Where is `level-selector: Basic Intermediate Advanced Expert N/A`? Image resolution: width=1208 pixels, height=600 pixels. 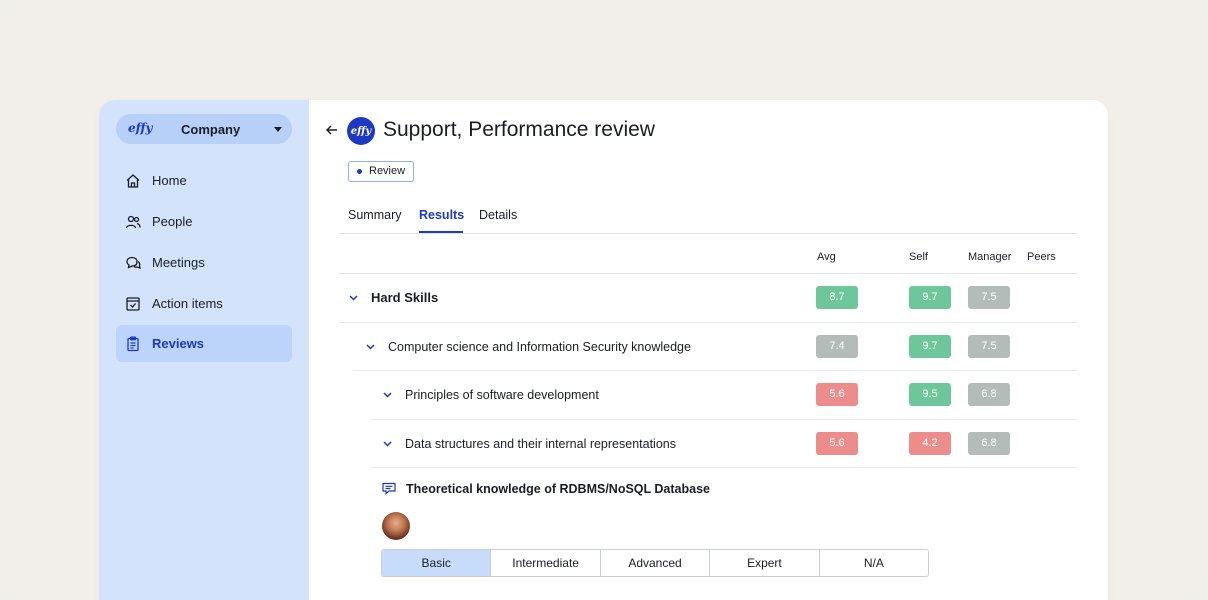
level-selector: Basic Intermediate Advanced Expert N/A is located at coordinates (655, 563).